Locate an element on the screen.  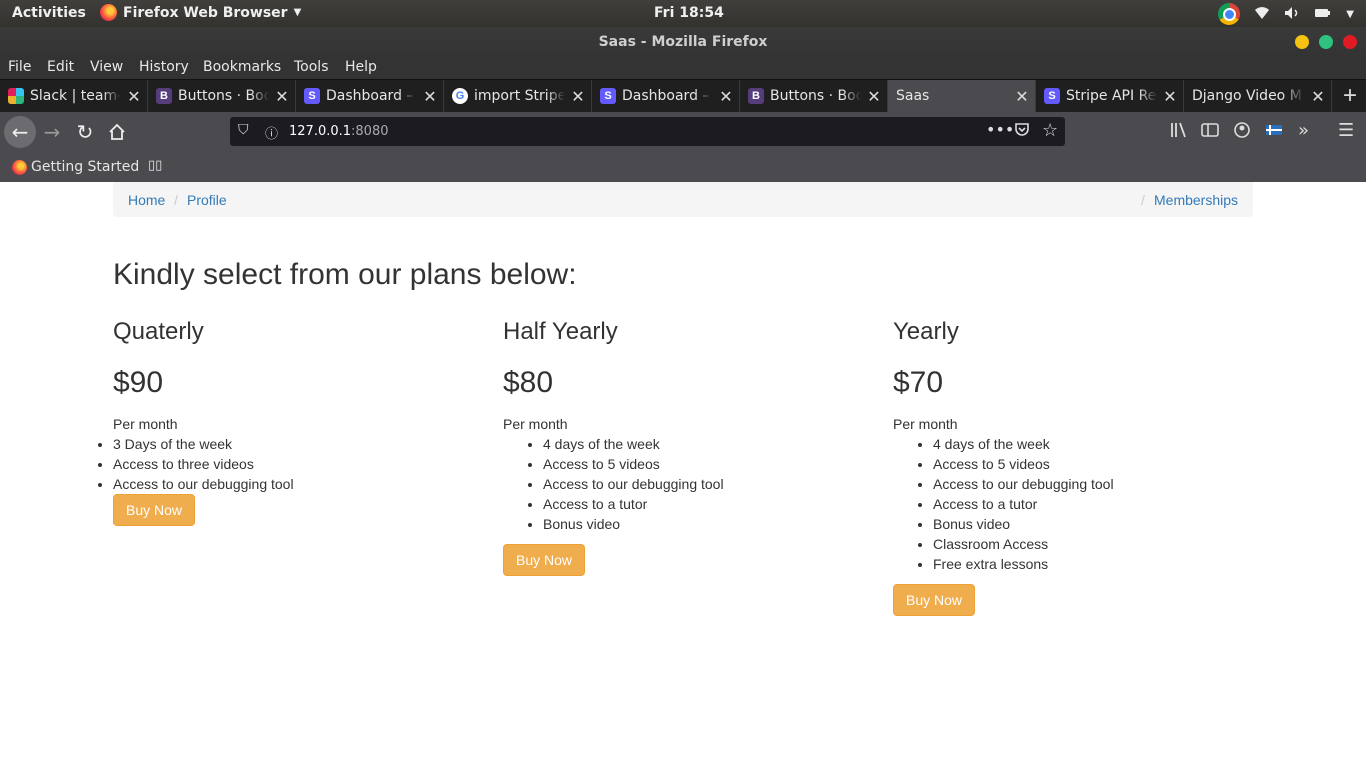
breadcrumb-home-link: Home is located at coordinates (146, 200).